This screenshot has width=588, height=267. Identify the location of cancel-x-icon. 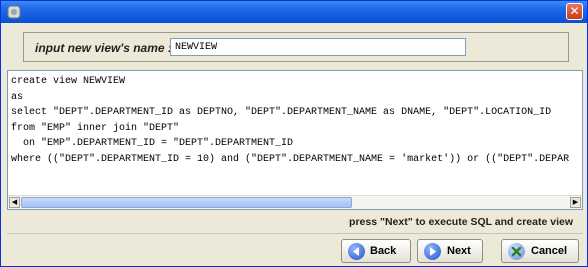
(516, 251).